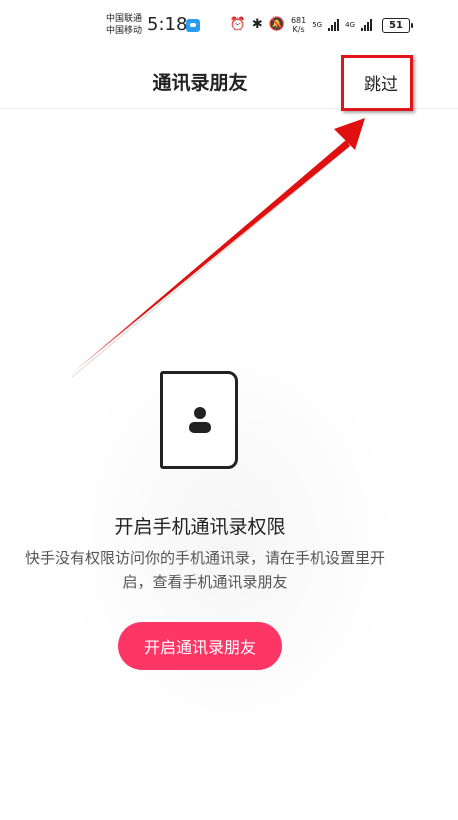 Image resolution: width=458 pixels, height=820 pixels. I want to click on network-speed: 681 K/s, so click(298, 25).